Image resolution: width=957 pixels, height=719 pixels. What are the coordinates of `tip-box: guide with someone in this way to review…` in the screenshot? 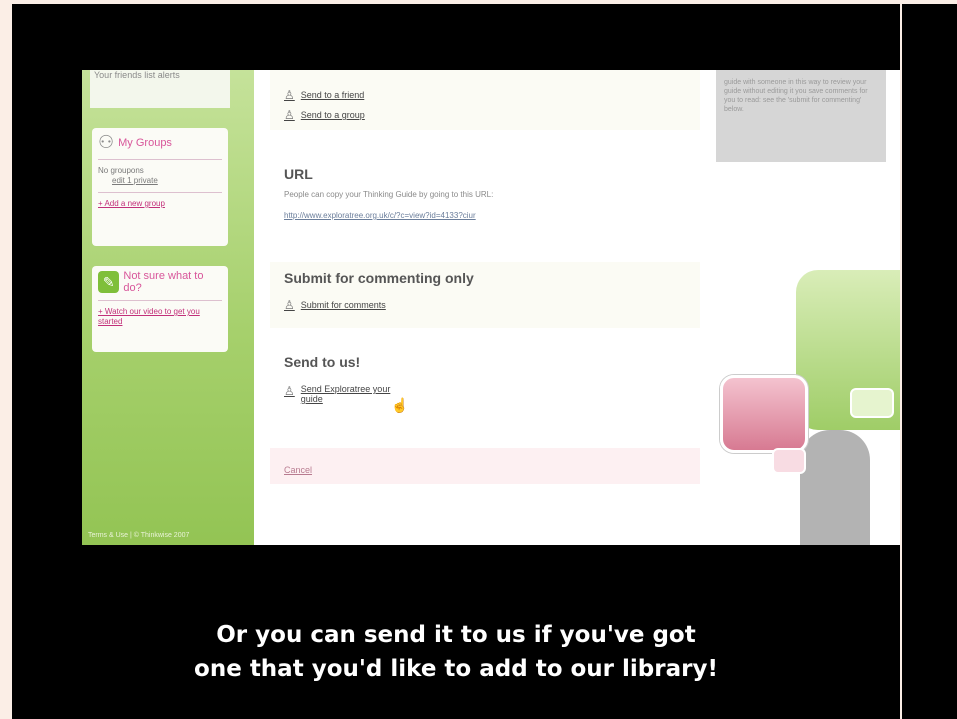 It's located at (801, 116).